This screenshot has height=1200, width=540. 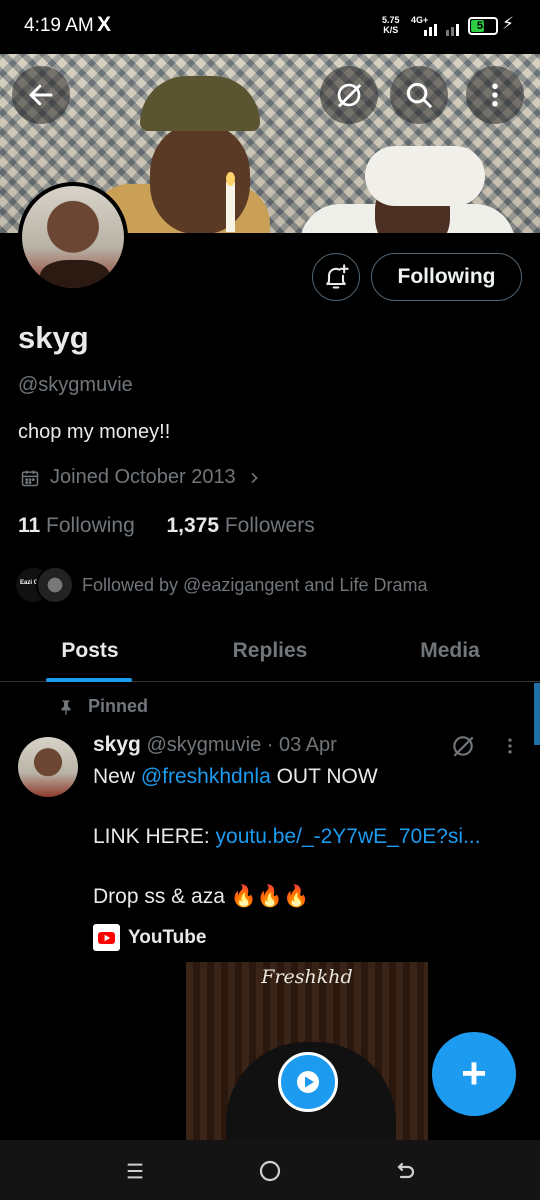 I want to click on pin-icon, so click(x=66, y=707).